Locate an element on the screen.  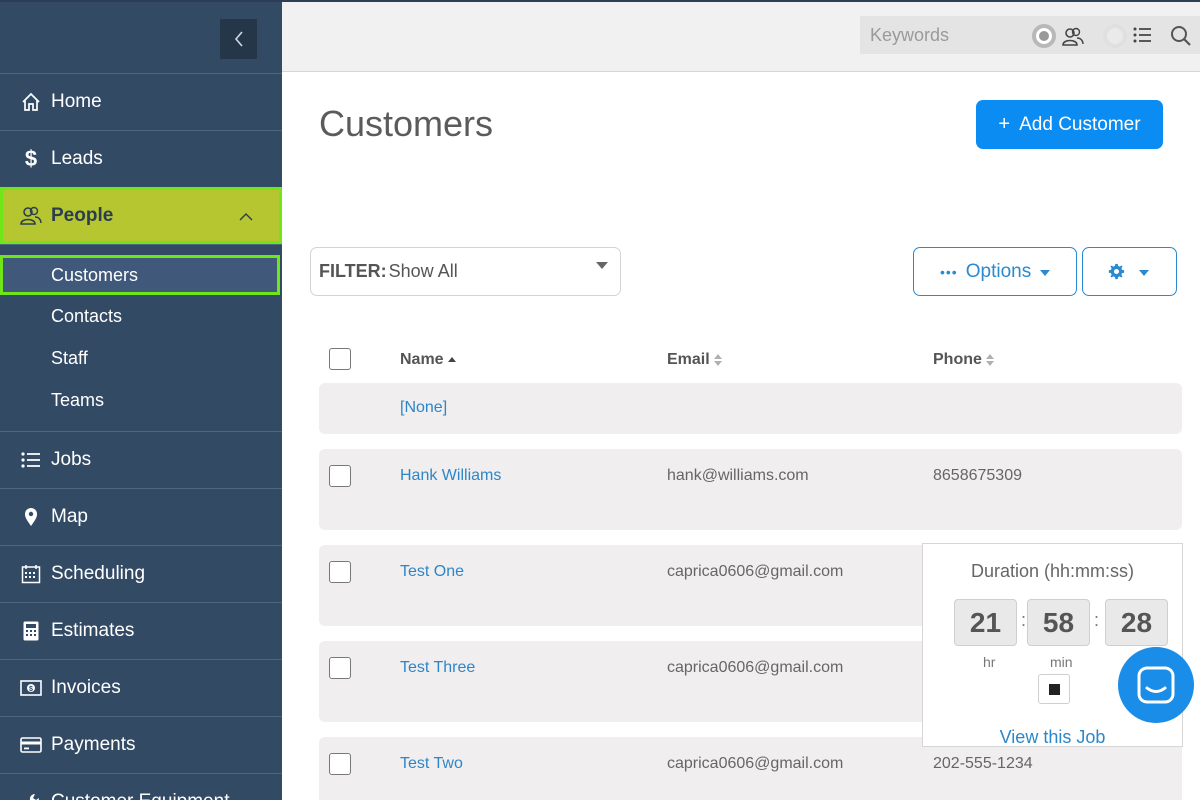
sidebar-item-label: Payments is located at coordinates (93, 744).